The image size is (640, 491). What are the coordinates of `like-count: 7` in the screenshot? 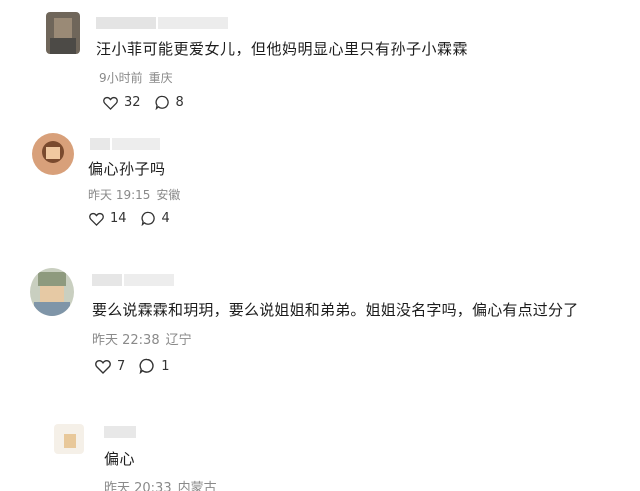 It's located at (121, 366).